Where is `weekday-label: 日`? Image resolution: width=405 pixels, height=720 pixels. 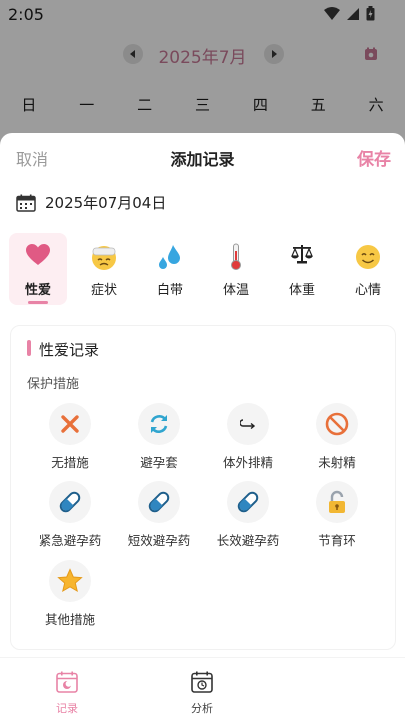 weekday-label: 日 is located at coordinates (29, 105).